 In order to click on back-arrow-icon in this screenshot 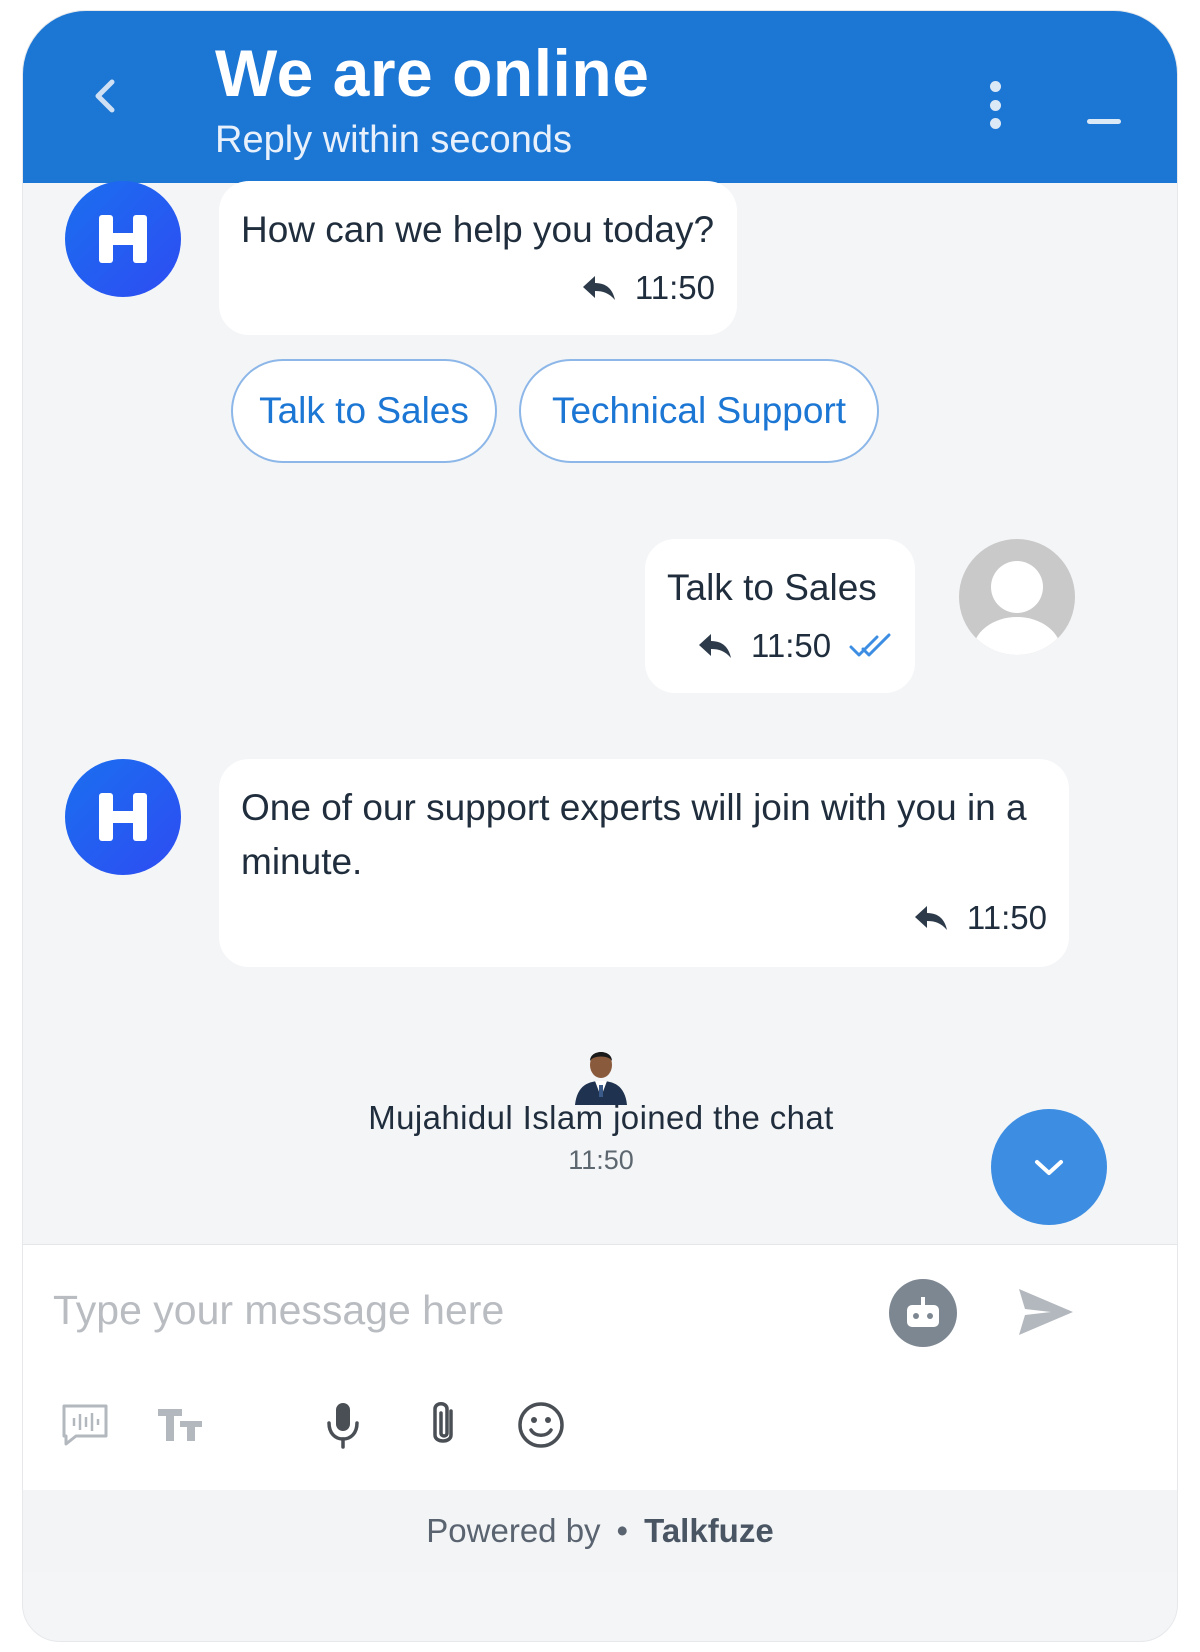, I will do `click(105, 96)`.